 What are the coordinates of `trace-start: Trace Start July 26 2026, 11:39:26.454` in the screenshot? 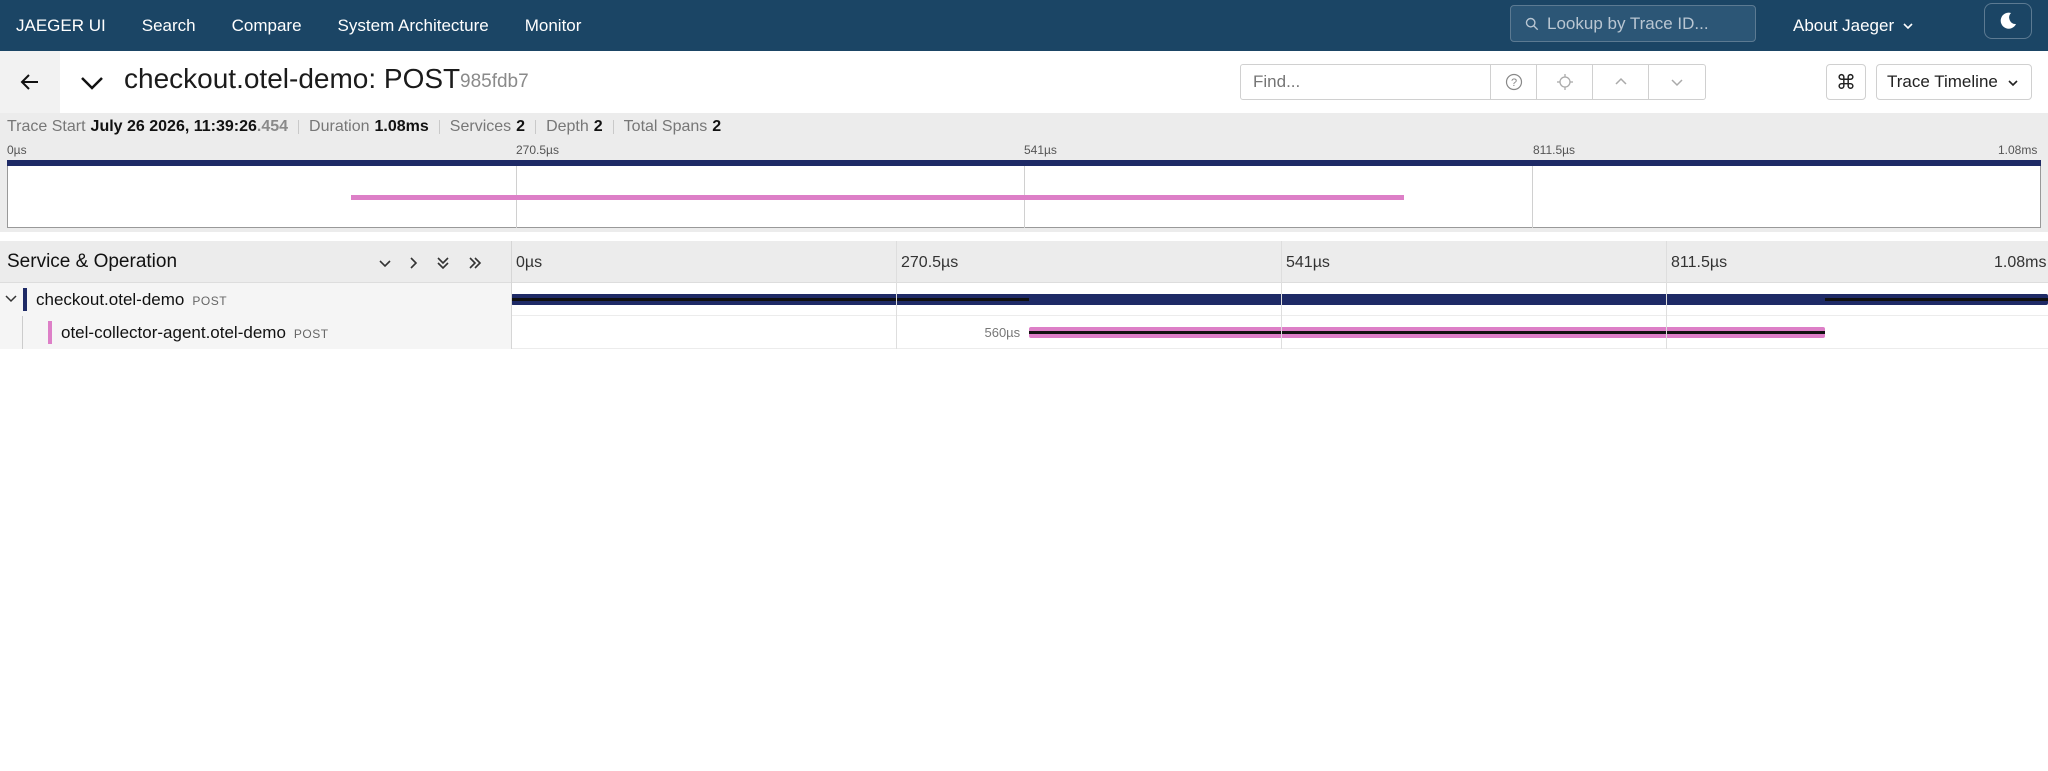 It's located at (147, 127).